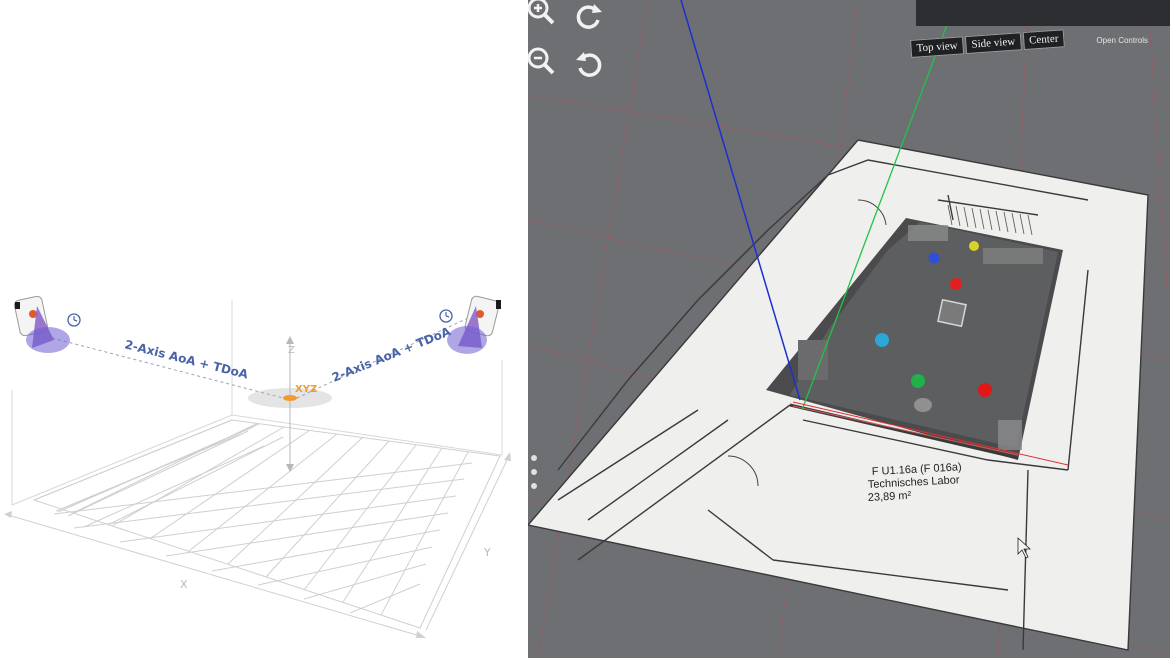 This screenshot has width=1170, height=658. What do you see at coordinates (589, 17) in the screenshot?
I see `rotate-cw-icon` at bounding box center [589, 17].